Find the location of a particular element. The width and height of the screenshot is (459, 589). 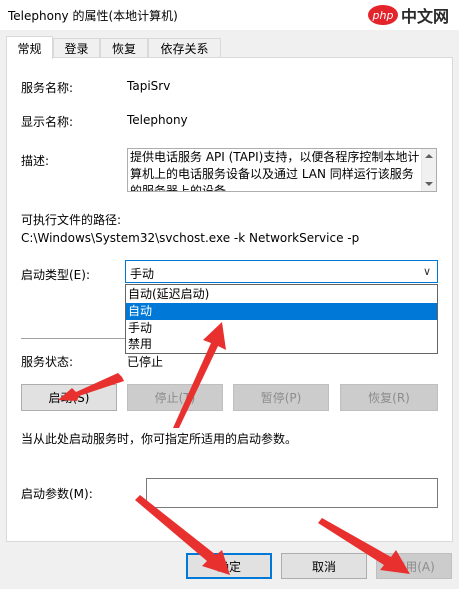

chevron-down-icon: ∨ is located at coordinates (427, 271).